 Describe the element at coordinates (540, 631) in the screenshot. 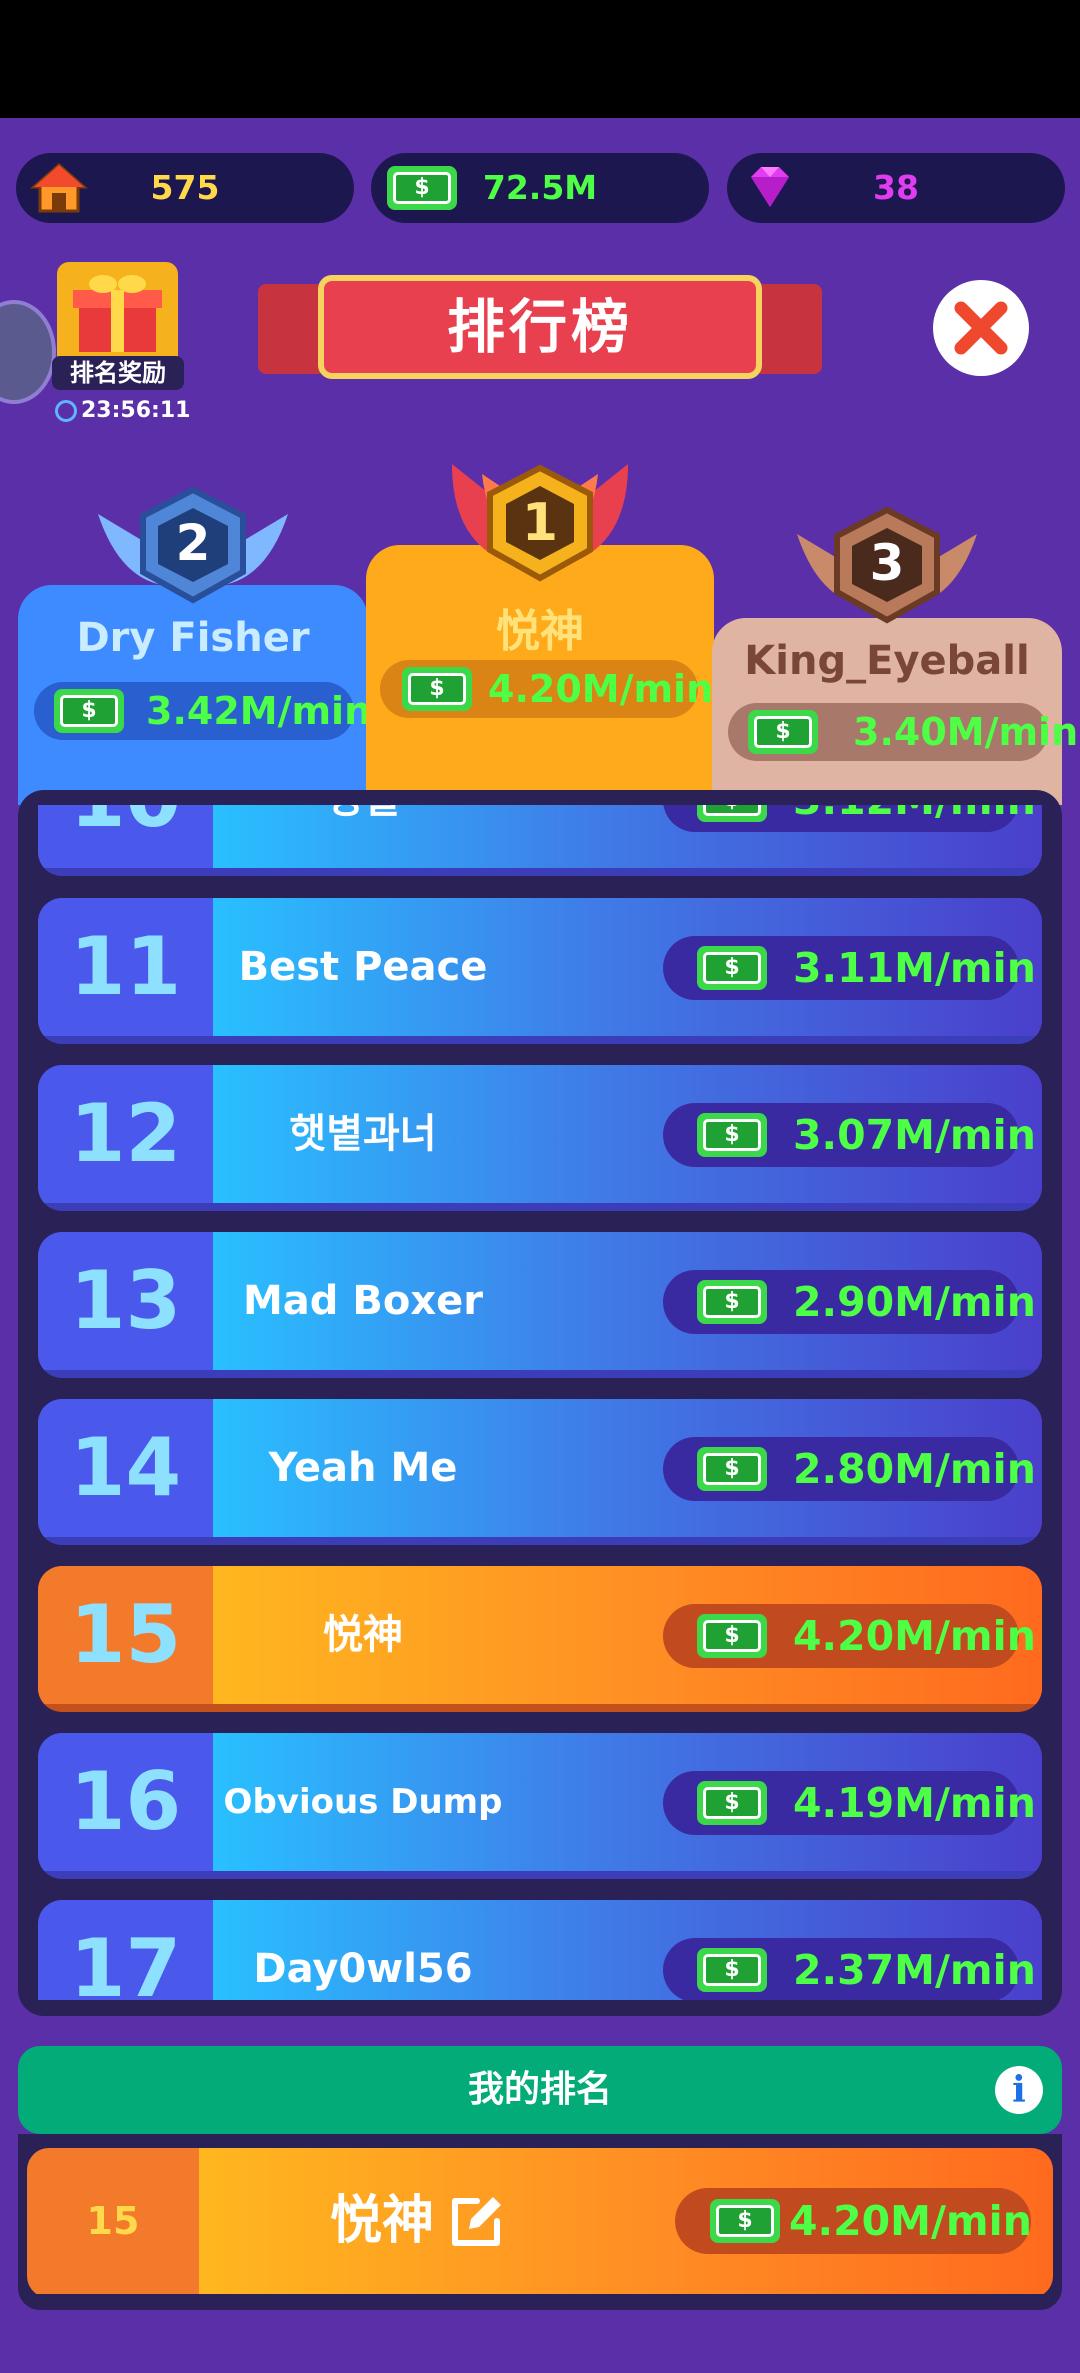

I see `podium-first-name: 悦神` at that location.